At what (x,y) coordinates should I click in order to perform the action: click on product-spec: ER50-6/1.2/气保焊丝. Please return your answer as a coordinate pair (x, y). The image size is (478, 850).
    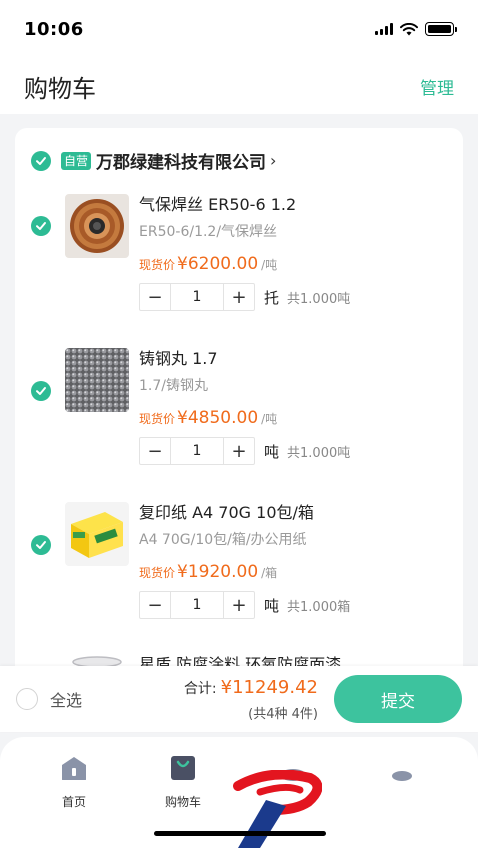
    Looking at the image, I should click on (208, 232).